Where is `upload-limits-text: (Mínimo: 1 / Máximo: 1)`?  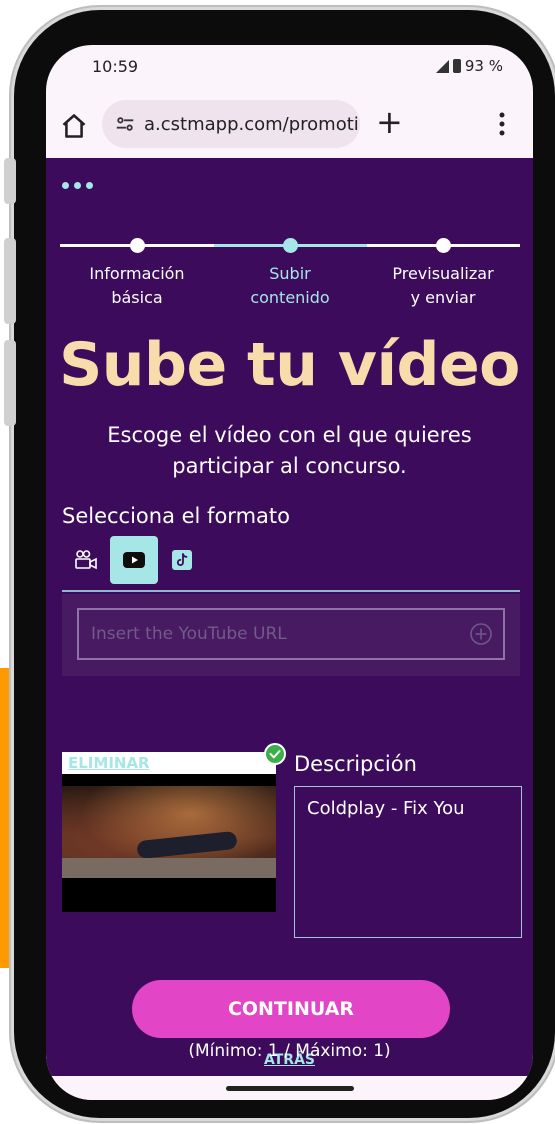 upload-limits-text: (Mínimo: 1 / Máximo: 1) is located at coordinates (289, 1051).